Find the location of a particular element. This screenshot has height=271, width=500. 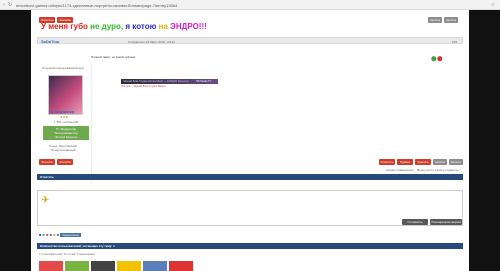

quote-button: Цитата is located at coordinates (440, 162).